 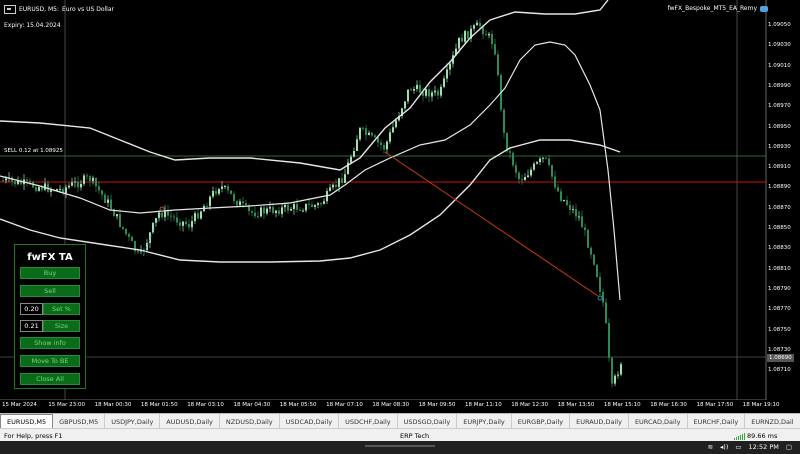 I want to click on chart-tab: EURGBP,Daily, so click(x=541, y=421).